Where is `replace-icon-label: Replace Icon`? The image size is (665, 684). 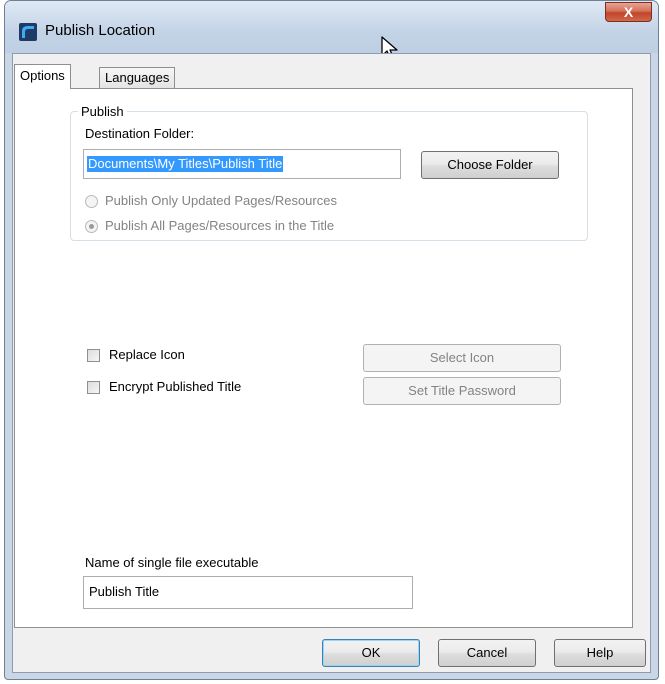
replace-icon-label: Replace Icon is located at coordinates (147, 354).